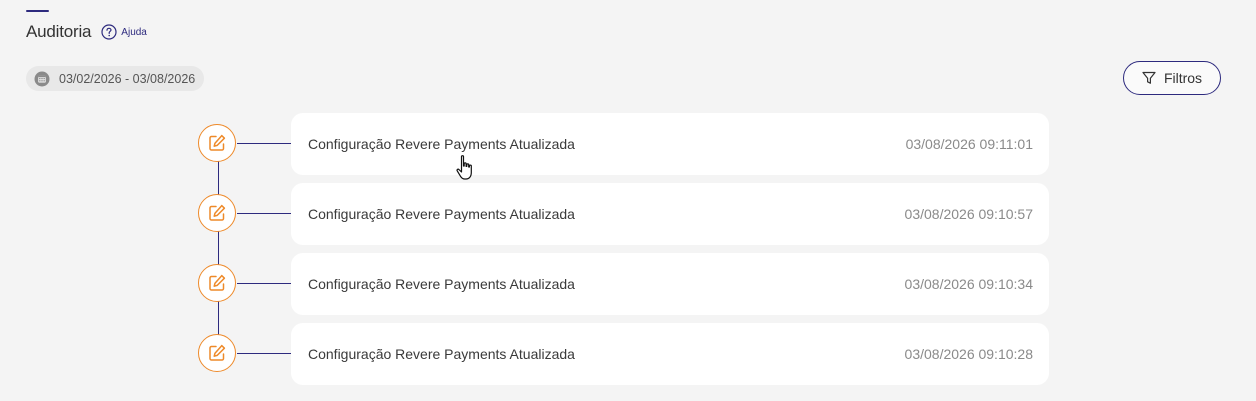 The image size is (1256, 401). What do you see at coordinates (1183, 78) in the screenshot?
I see `filters-label: Filtros` at bounding box center [1183, 78].